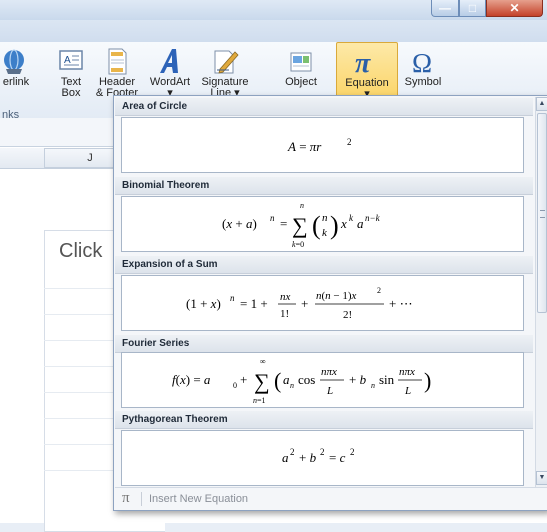 This screenshot has width=547, height=532. Describe the element at coordinates (199, 499) in the screenshot. I see `insert-new-equation-label: Insert New Equation` at that location.